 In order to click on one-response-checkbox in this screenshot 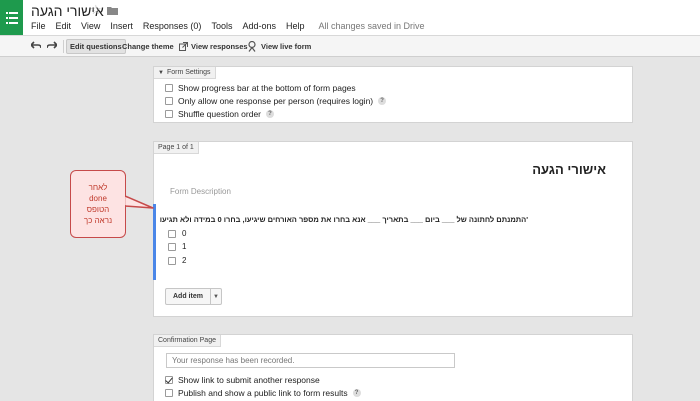, I will do `click(169, 101)`.